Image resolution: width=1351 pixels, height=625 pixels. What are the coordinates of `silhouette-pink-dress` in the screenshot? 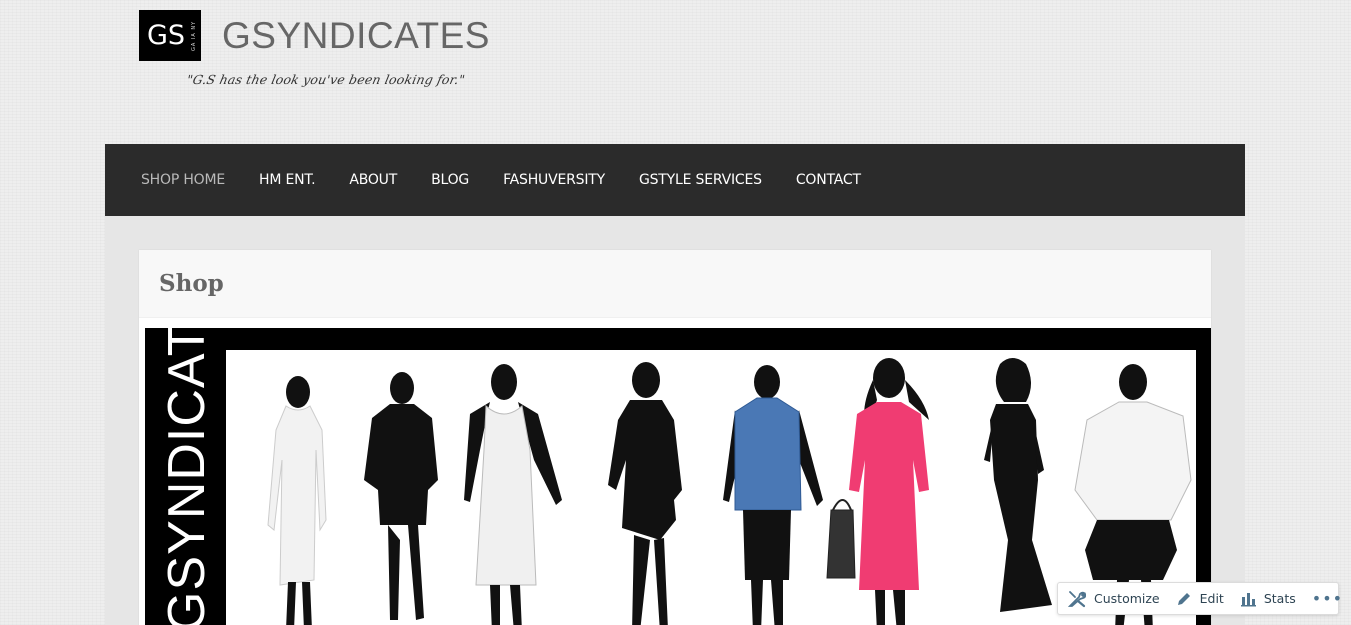 It's located at (877, 491).